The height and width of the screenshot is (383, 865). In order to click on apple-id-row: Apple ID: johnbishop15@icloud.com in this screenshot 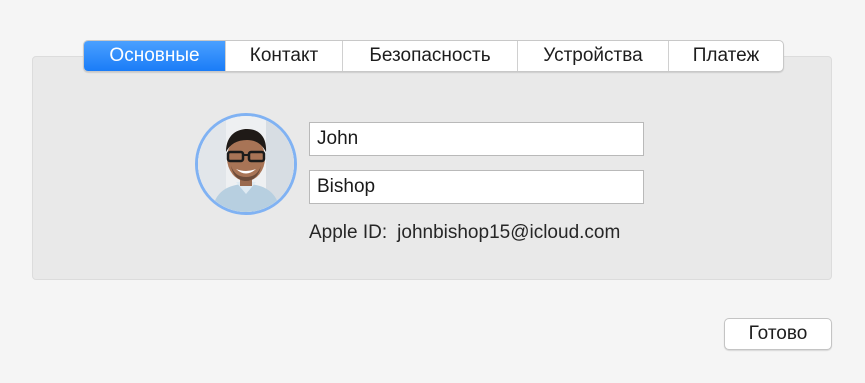, I will do `click(464, 233)`.